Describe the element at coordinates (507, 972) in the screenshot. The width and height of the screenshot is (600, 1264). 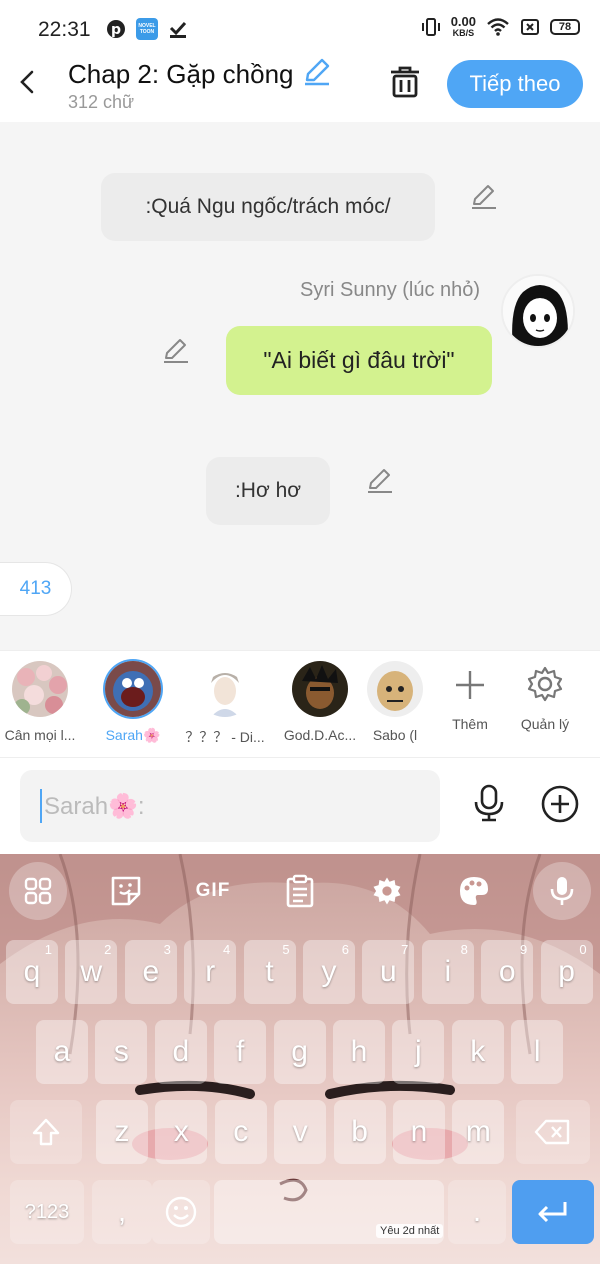
I see `key-o: o9` at that location.